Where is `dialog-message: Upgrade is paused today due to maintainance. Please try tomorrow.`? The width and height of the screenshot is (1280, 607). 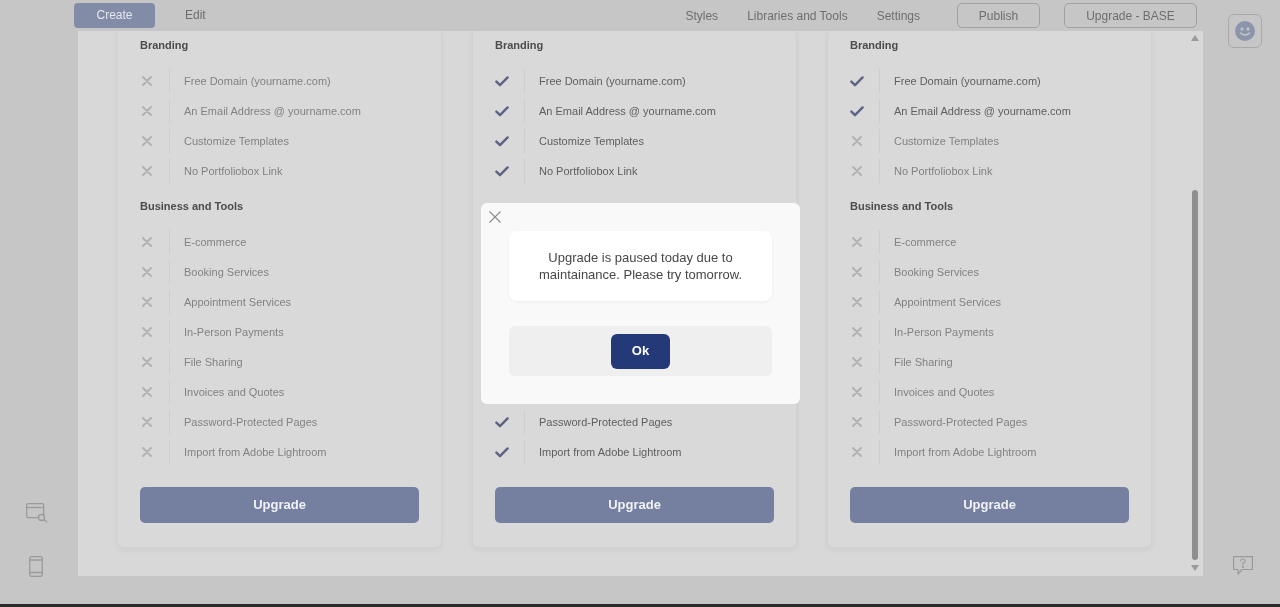
dialog-message: Upgrade is paused today due to maintainance. Please try tomorrow. is located at coordinates (640, 266).